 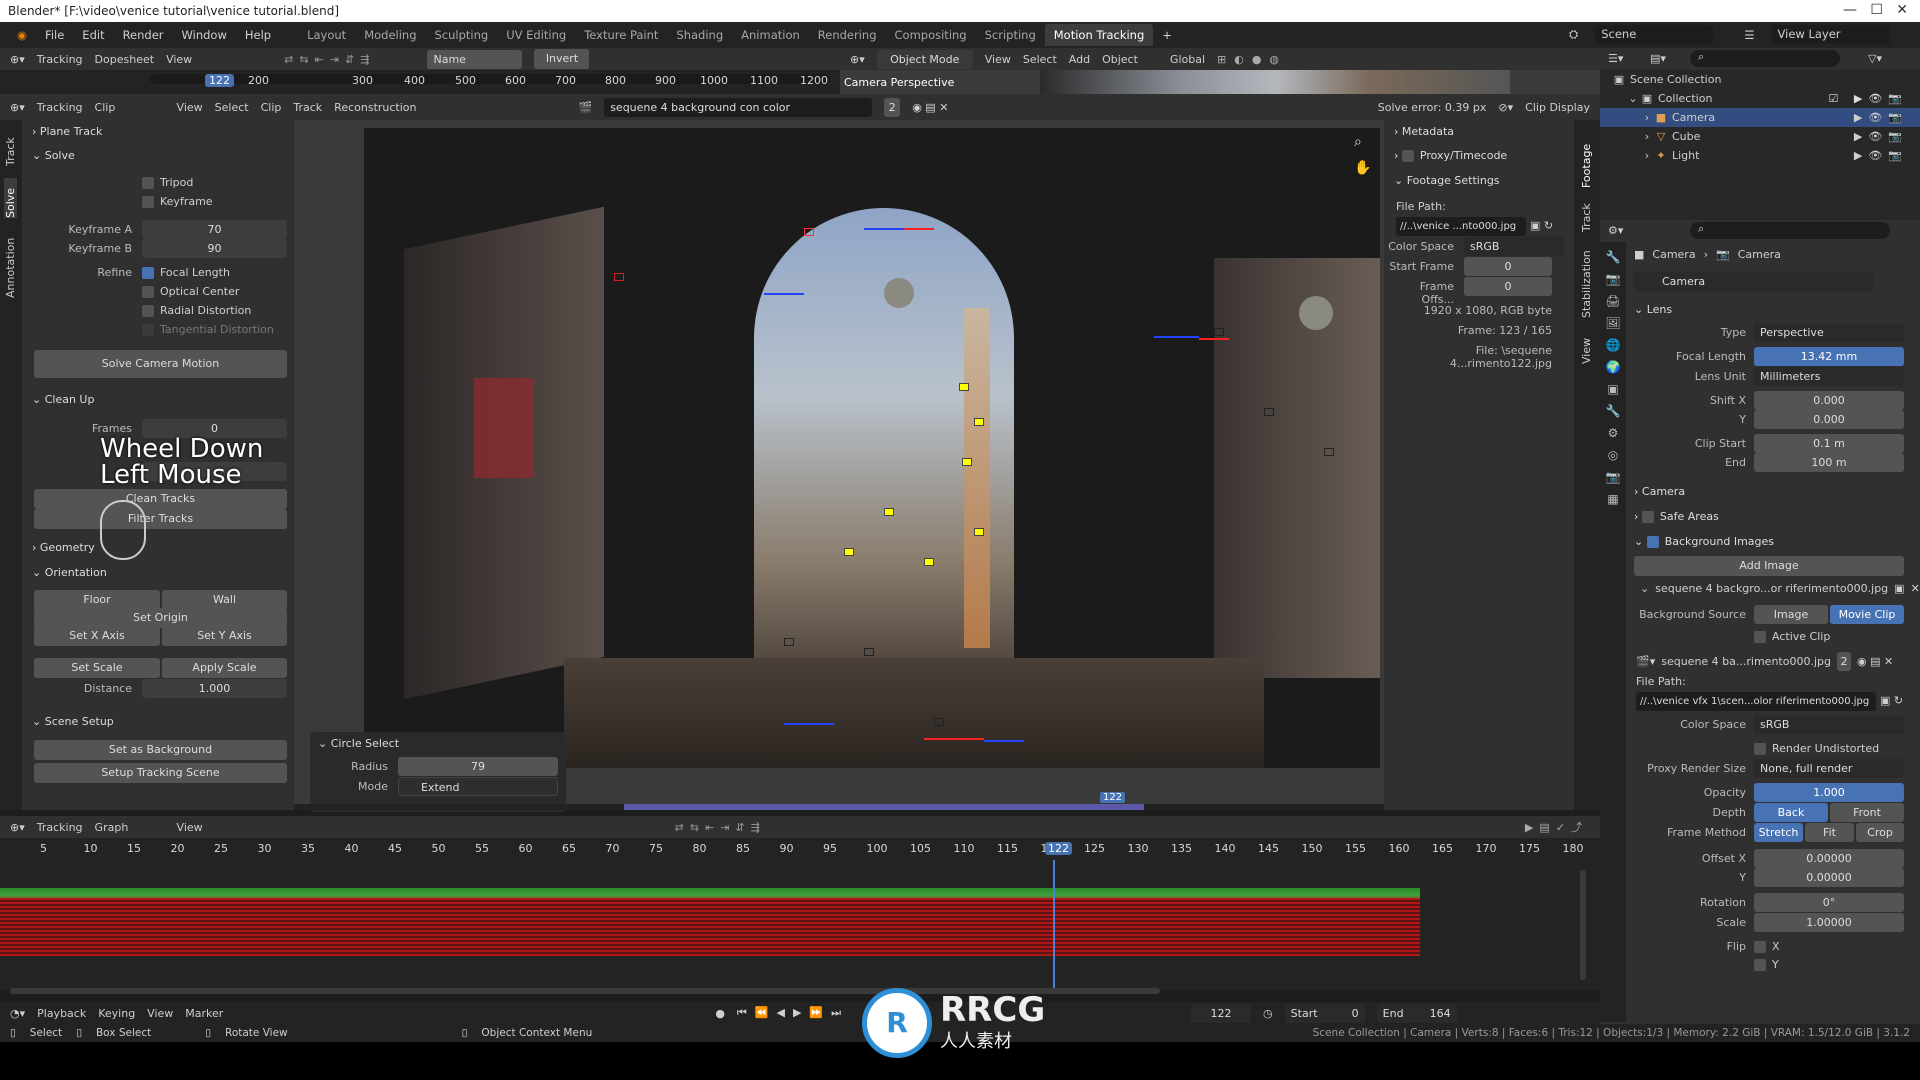 What do you see at coordinates (1556, 827) in the screenshot?
I see `graph-display-icons: ▶▤✓⤴` at bounding box center [1556, 827].